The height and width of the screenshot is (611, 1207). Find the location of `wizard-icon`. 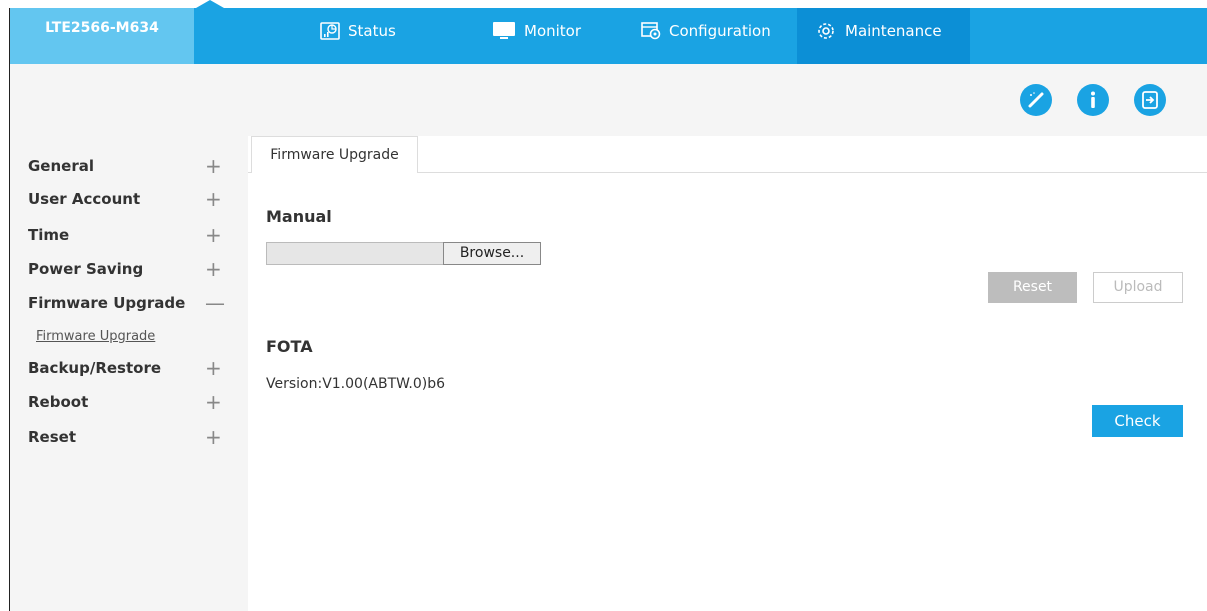

wizard-icon is located at coordinates (1036, 100).